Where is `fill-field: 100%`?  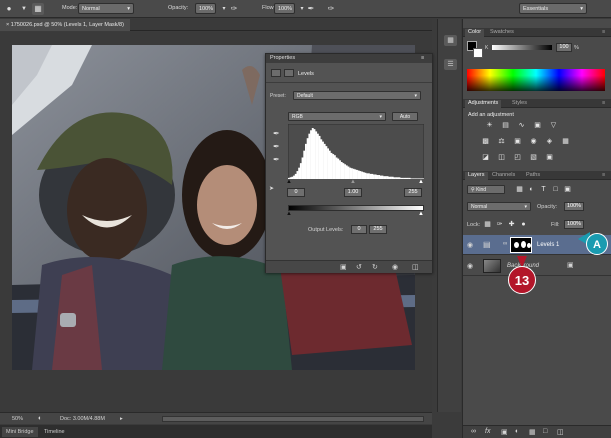 fill-field: 100% is located at coordinates (574, 224).